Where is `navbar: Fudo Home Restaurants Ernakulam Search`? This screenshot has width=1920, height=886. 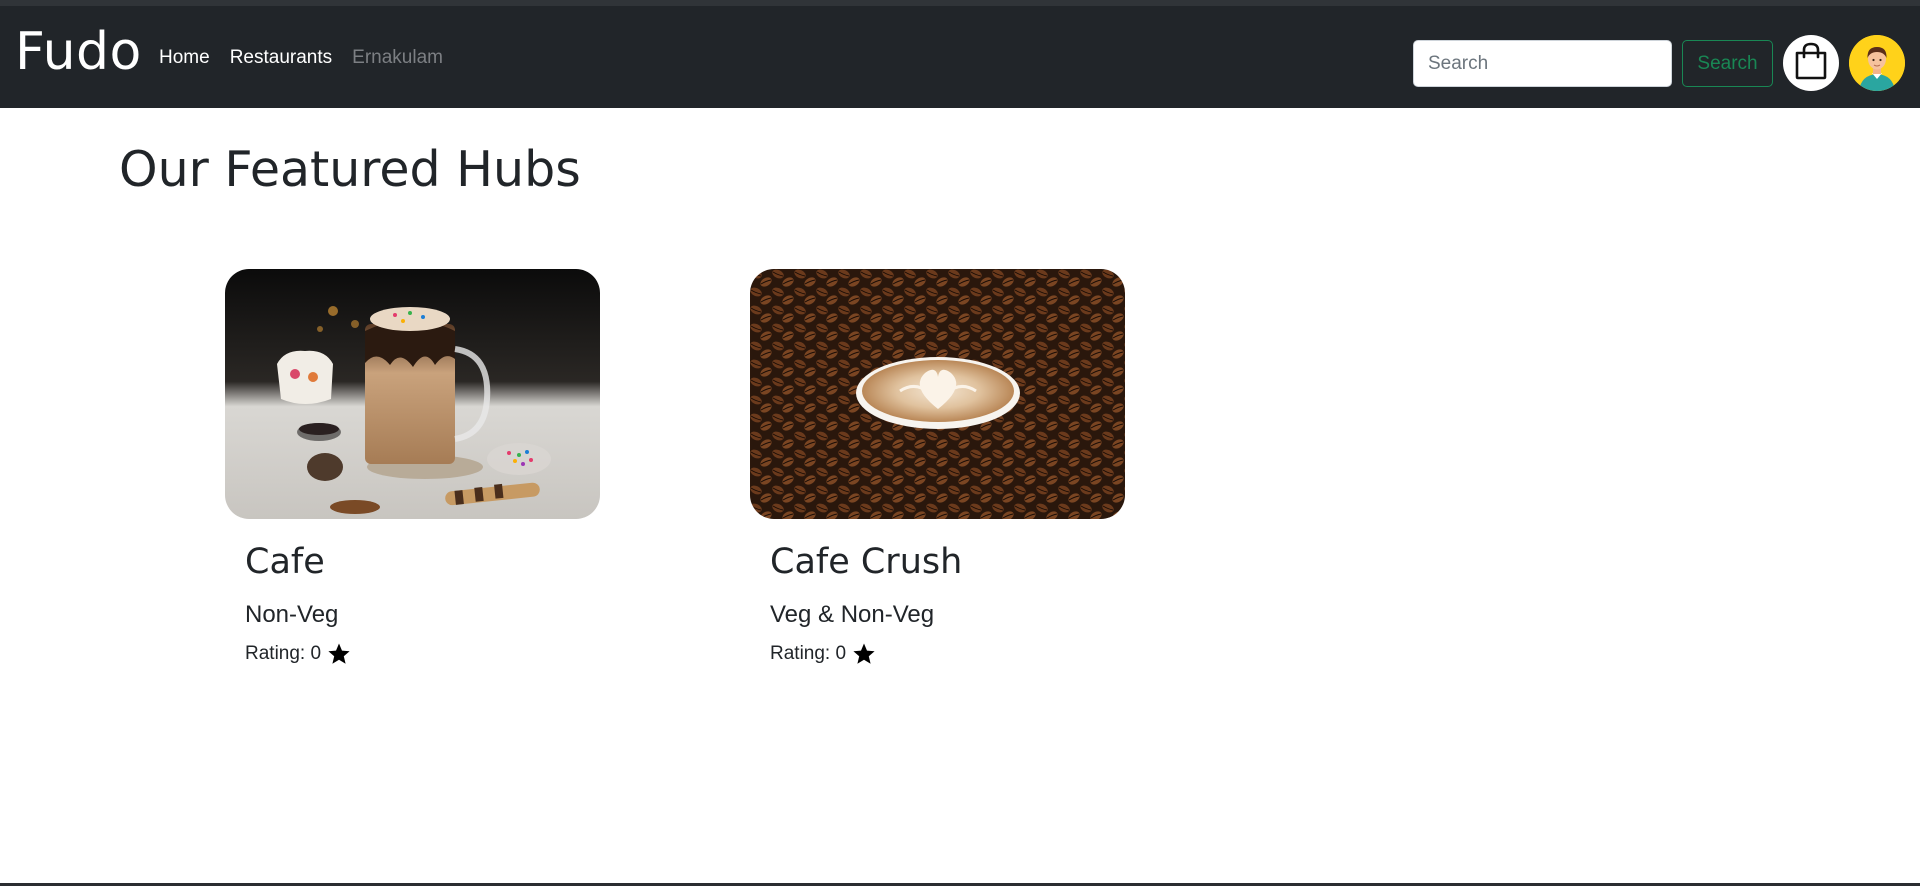
navbar: Fudo Home Restaurants Ernakulam Search is located at coordinates (960, 57).